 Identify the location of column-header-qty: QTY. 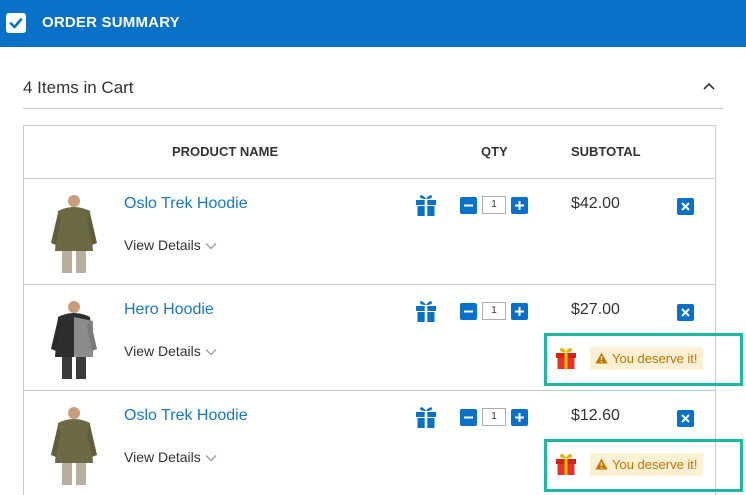
(494, 151).